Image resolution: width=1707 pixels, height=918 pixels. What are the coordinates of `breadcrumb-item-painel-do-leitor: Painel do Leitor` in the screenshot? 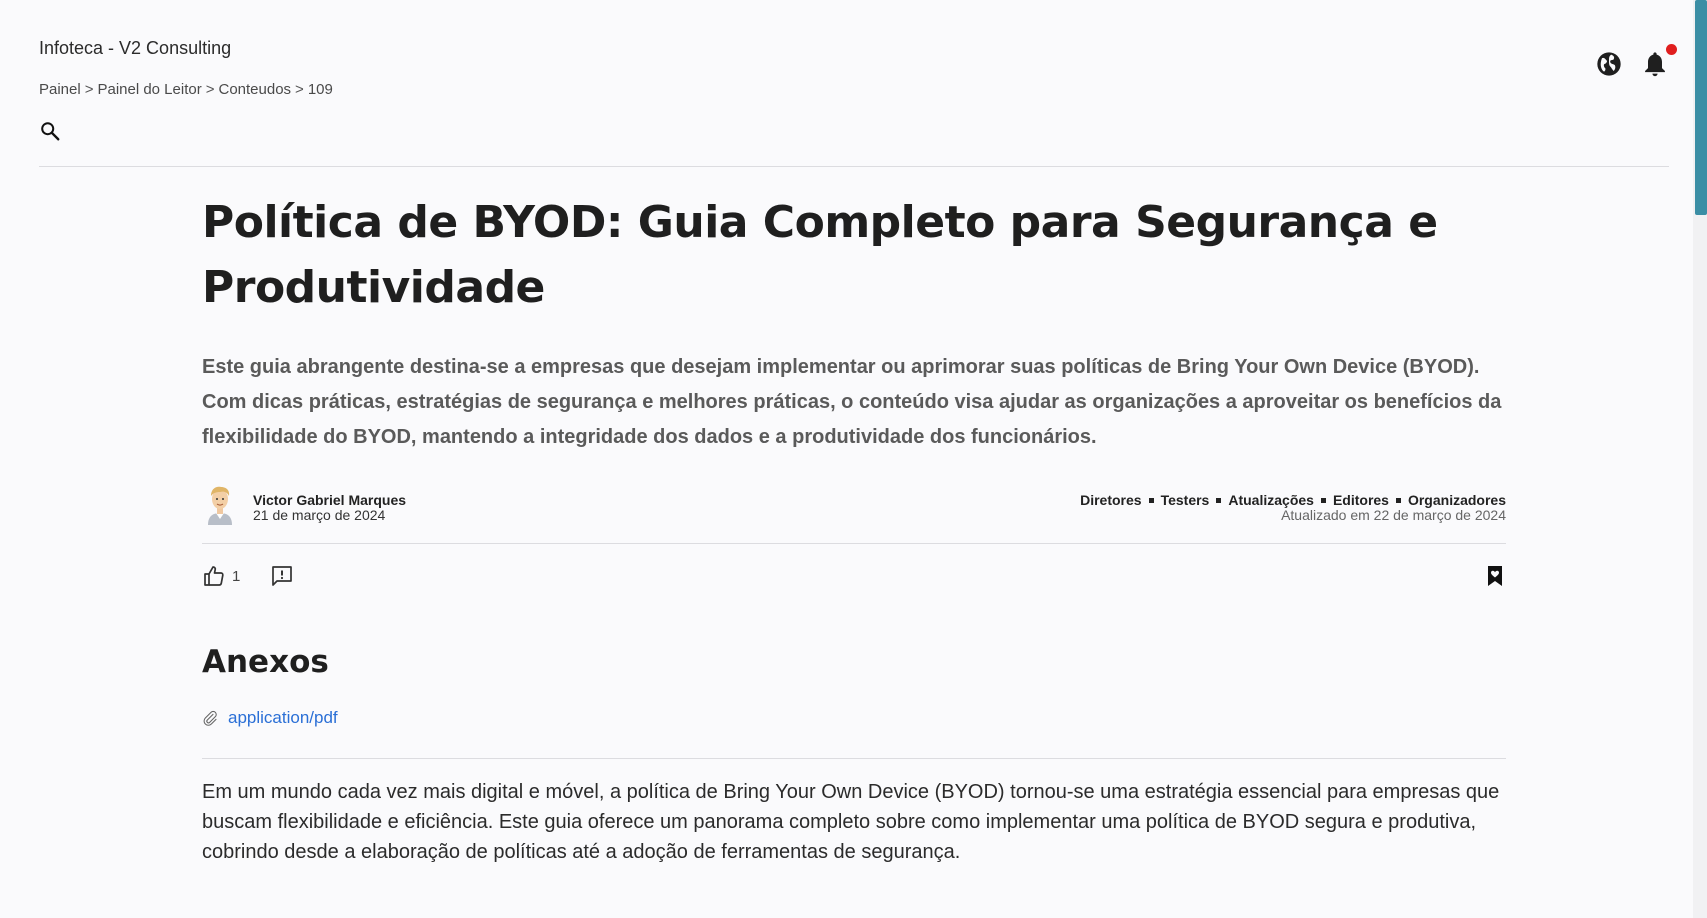 It's located at (149, 89).